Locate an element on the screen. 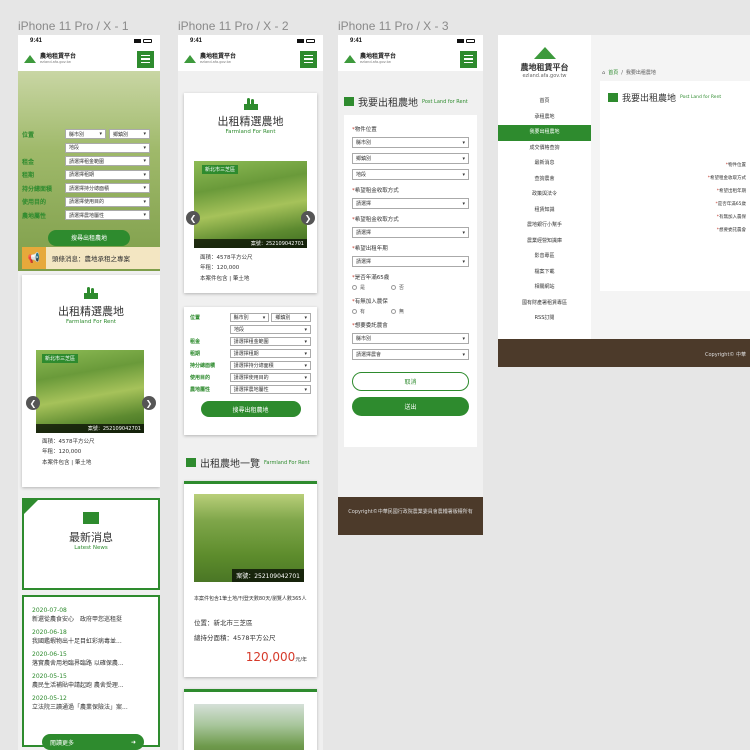 The height and width of the screenshot is (750, 750). list-heading: 出租農地一覽 Farmland For Rent is located at coordinates (248, 462).